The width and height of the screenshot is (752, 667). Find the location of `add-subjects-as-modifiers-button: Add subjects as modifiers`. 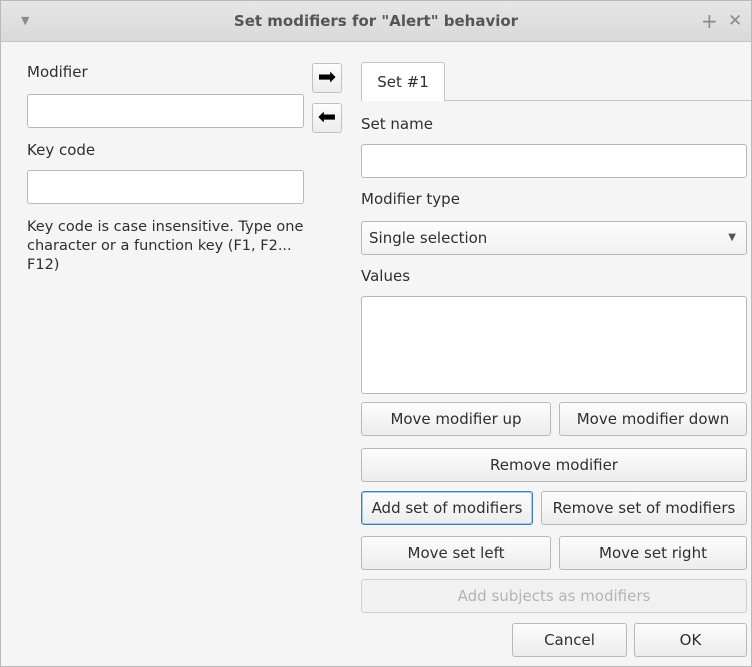

add-subjects-as-modifiers-button: Add subjects as modifiers is located at coordinates (554, 596).